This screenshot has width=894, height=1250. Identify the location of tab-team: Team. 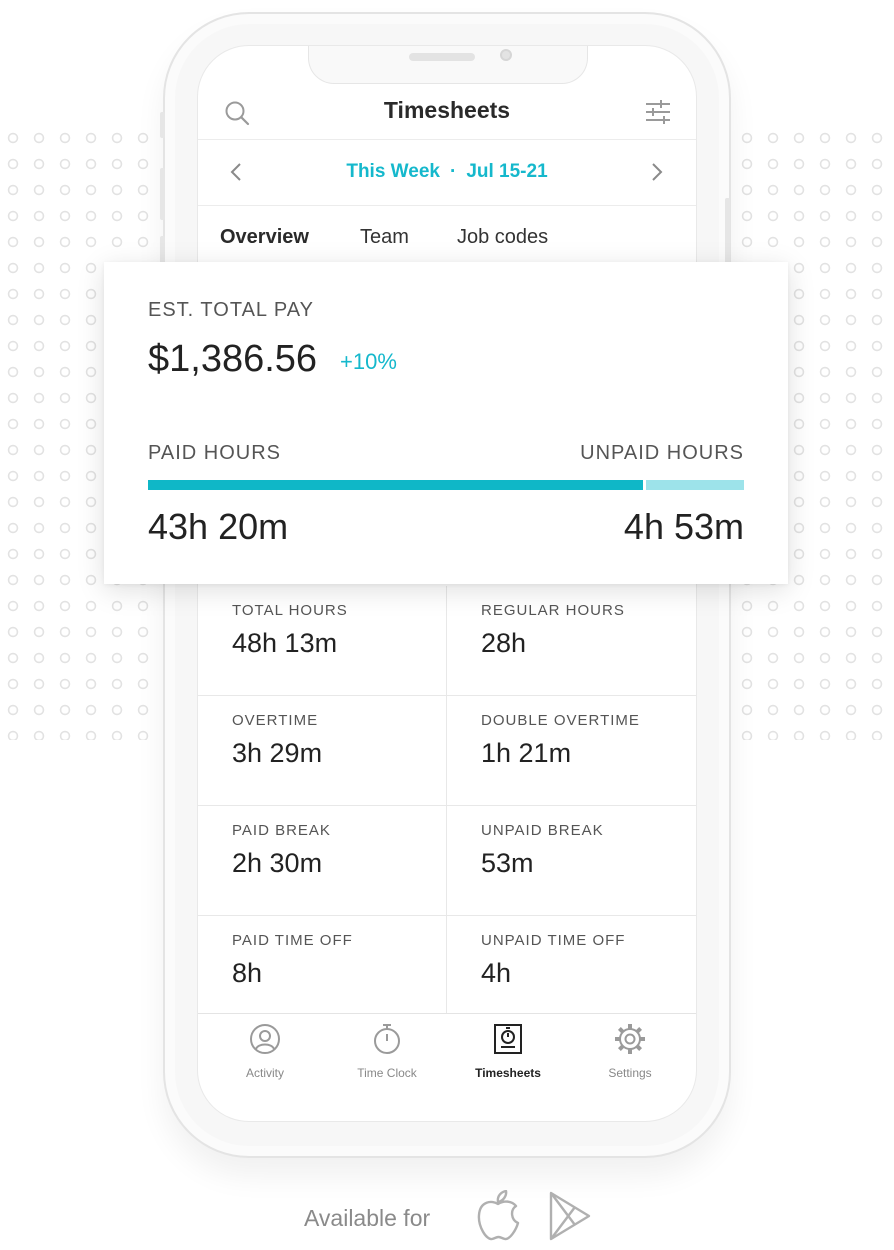
(384, 237).